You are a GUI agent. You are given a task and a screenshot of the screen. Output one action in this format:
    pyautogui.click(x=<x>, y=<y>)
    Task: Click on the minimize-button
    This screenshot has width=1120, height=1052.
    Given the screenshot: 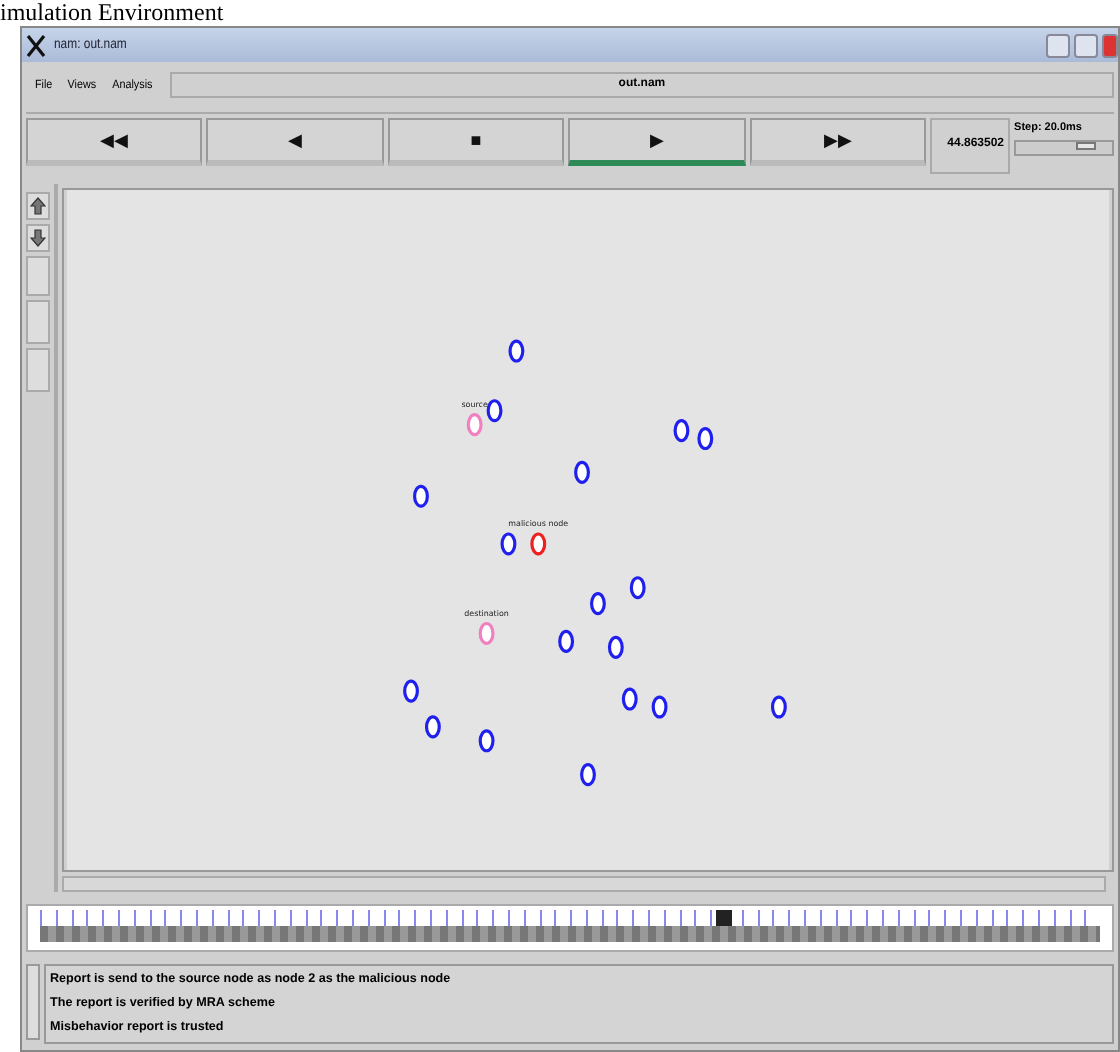 What is the action you would take?
    pyautogui.click(x=1058, y=45)
    